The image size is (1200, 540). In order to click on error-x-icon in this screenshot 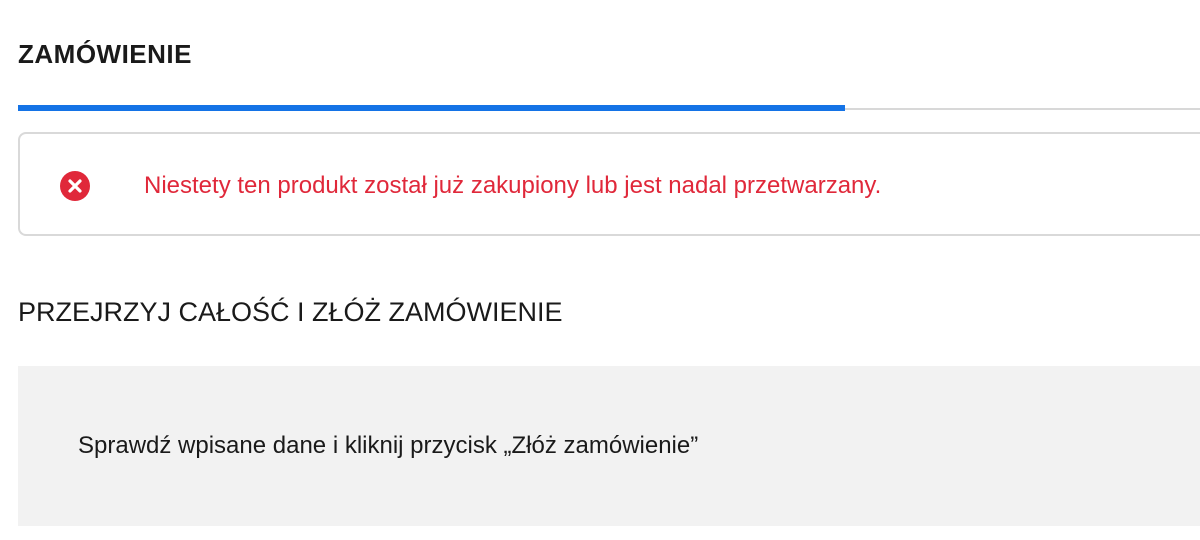, I will do `click(75, 186)`.